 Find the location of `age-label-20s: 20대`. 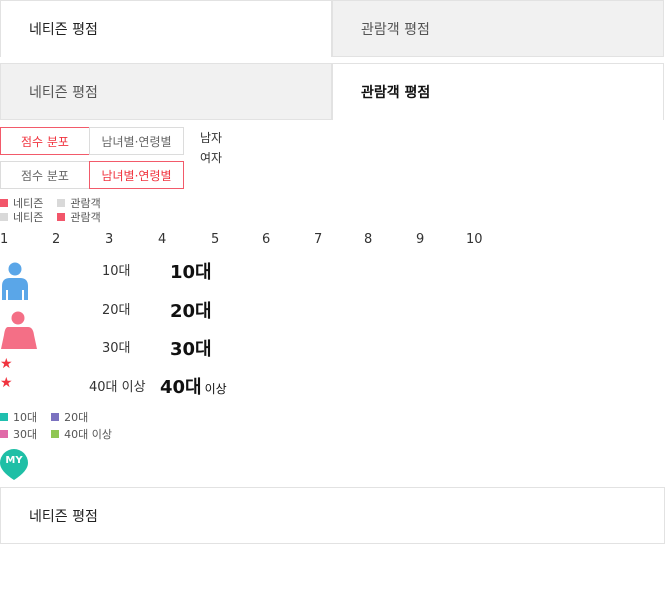

age-label-20s: 20대 is located at coordinates (116, 310).